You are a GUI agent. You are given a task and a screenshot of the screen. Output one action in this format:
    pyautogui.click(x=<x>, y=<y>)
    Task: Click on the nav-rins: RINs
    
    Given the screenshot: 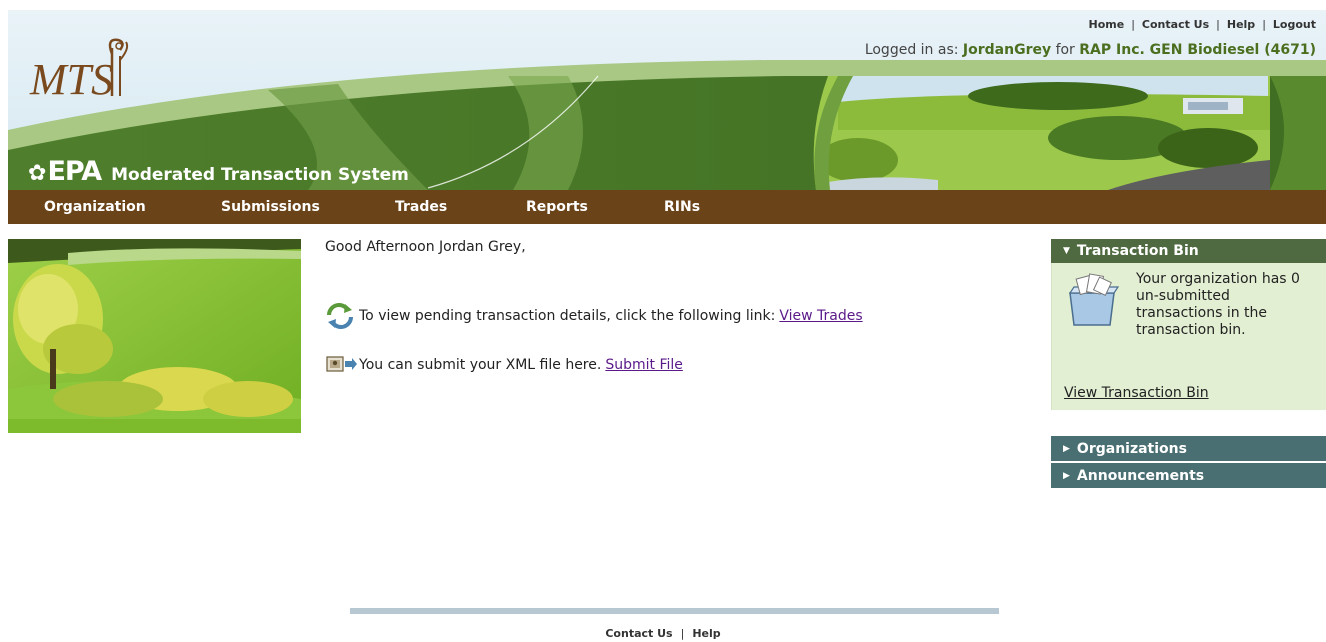 What is the action you would take?
    pyautogui.click(x=682, y=207)
    